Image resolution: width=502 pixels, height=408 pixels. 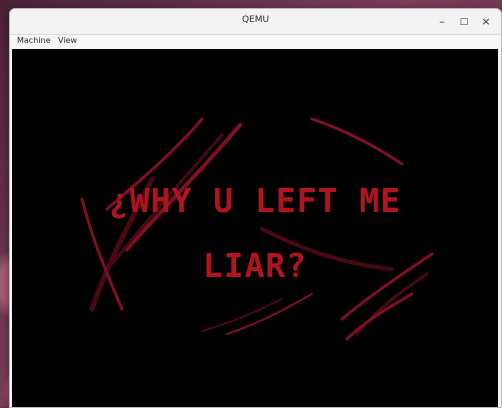 I want to click on maximize-button: □, so click(x=464, y=22).